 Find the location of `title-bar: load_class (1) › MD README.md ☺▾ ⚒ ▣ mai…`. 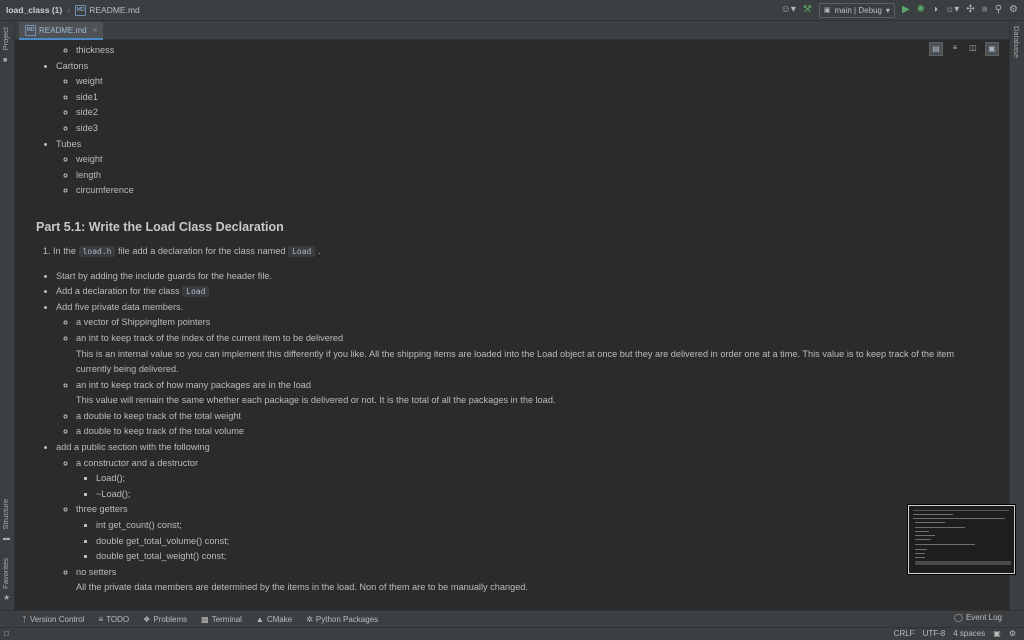

title-bar: load_class (1) › MD README.md ☺▾ ⚒ ▣ mai… is located at coordinates (512, 10).